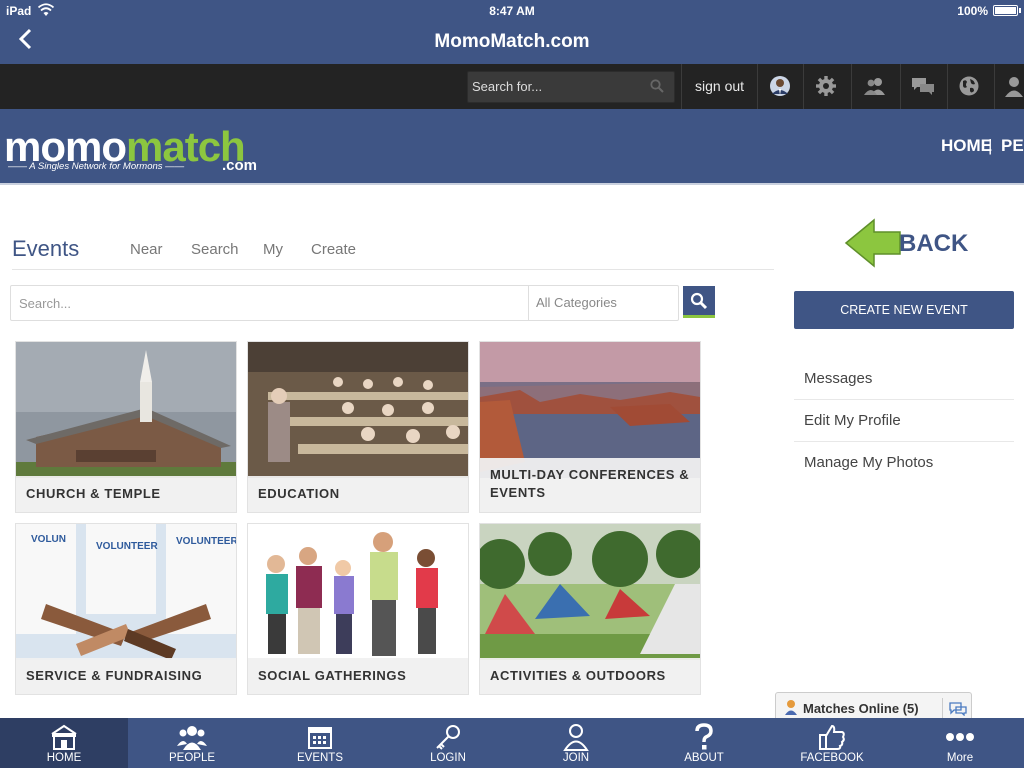 The height and width of the screenshot is (768, 1024). What do you see at coordinates (64, 737) in the screenshot?
I see `home-icon` at bounding box center [64, 737].